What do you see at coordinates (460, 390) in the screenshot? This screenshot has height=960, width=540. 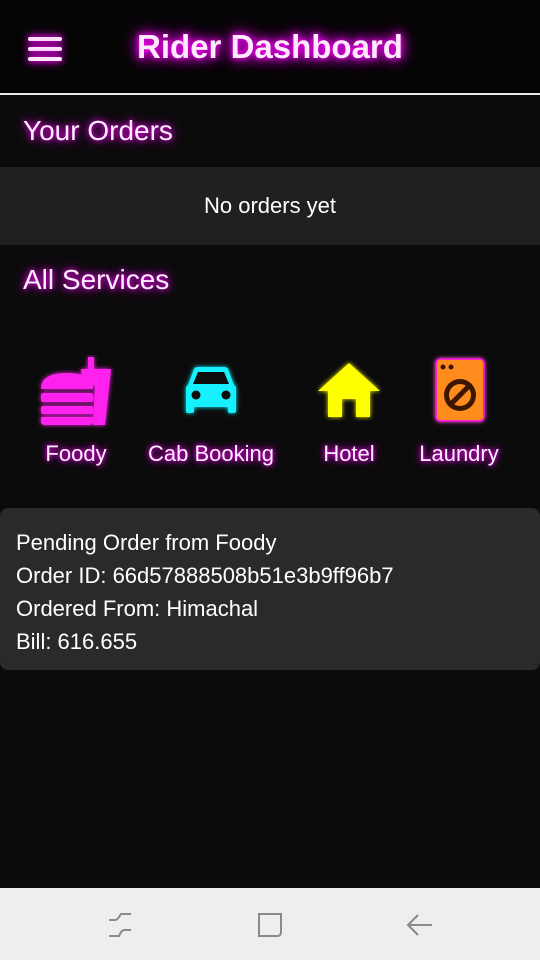 I see `washing-machine-icon` at bounding box center [460, 390].